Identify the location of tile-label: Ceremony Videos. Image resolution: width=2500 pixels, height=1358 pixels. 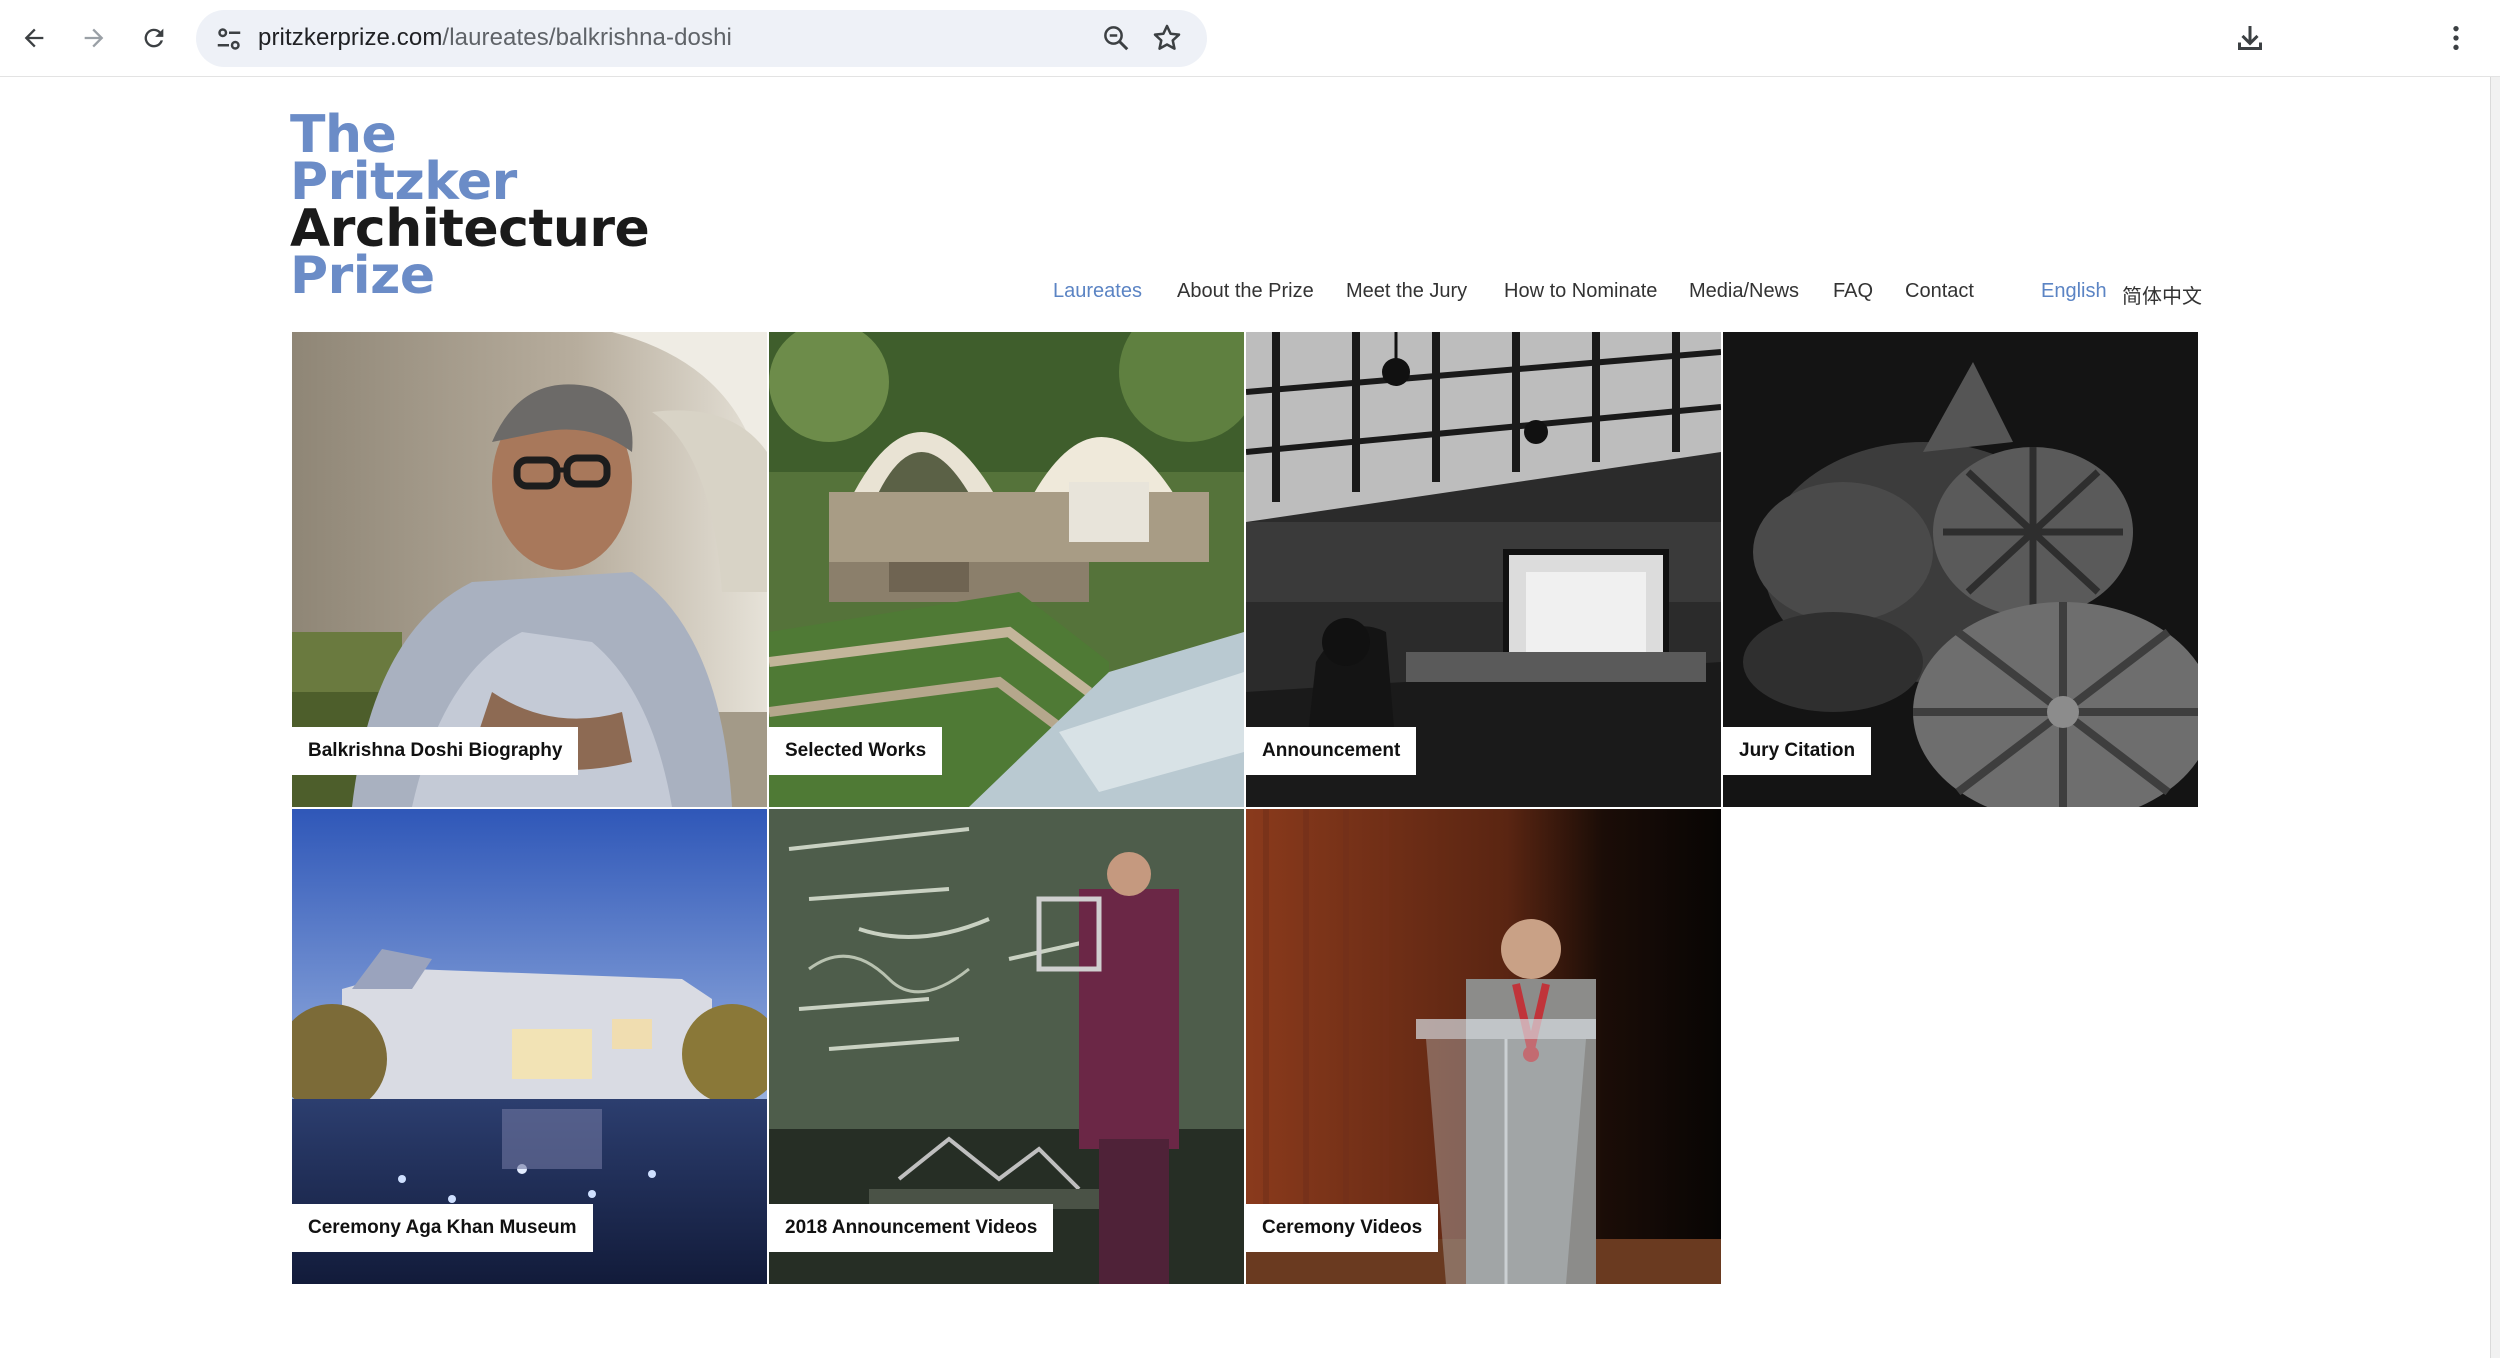
(1342, 1228).